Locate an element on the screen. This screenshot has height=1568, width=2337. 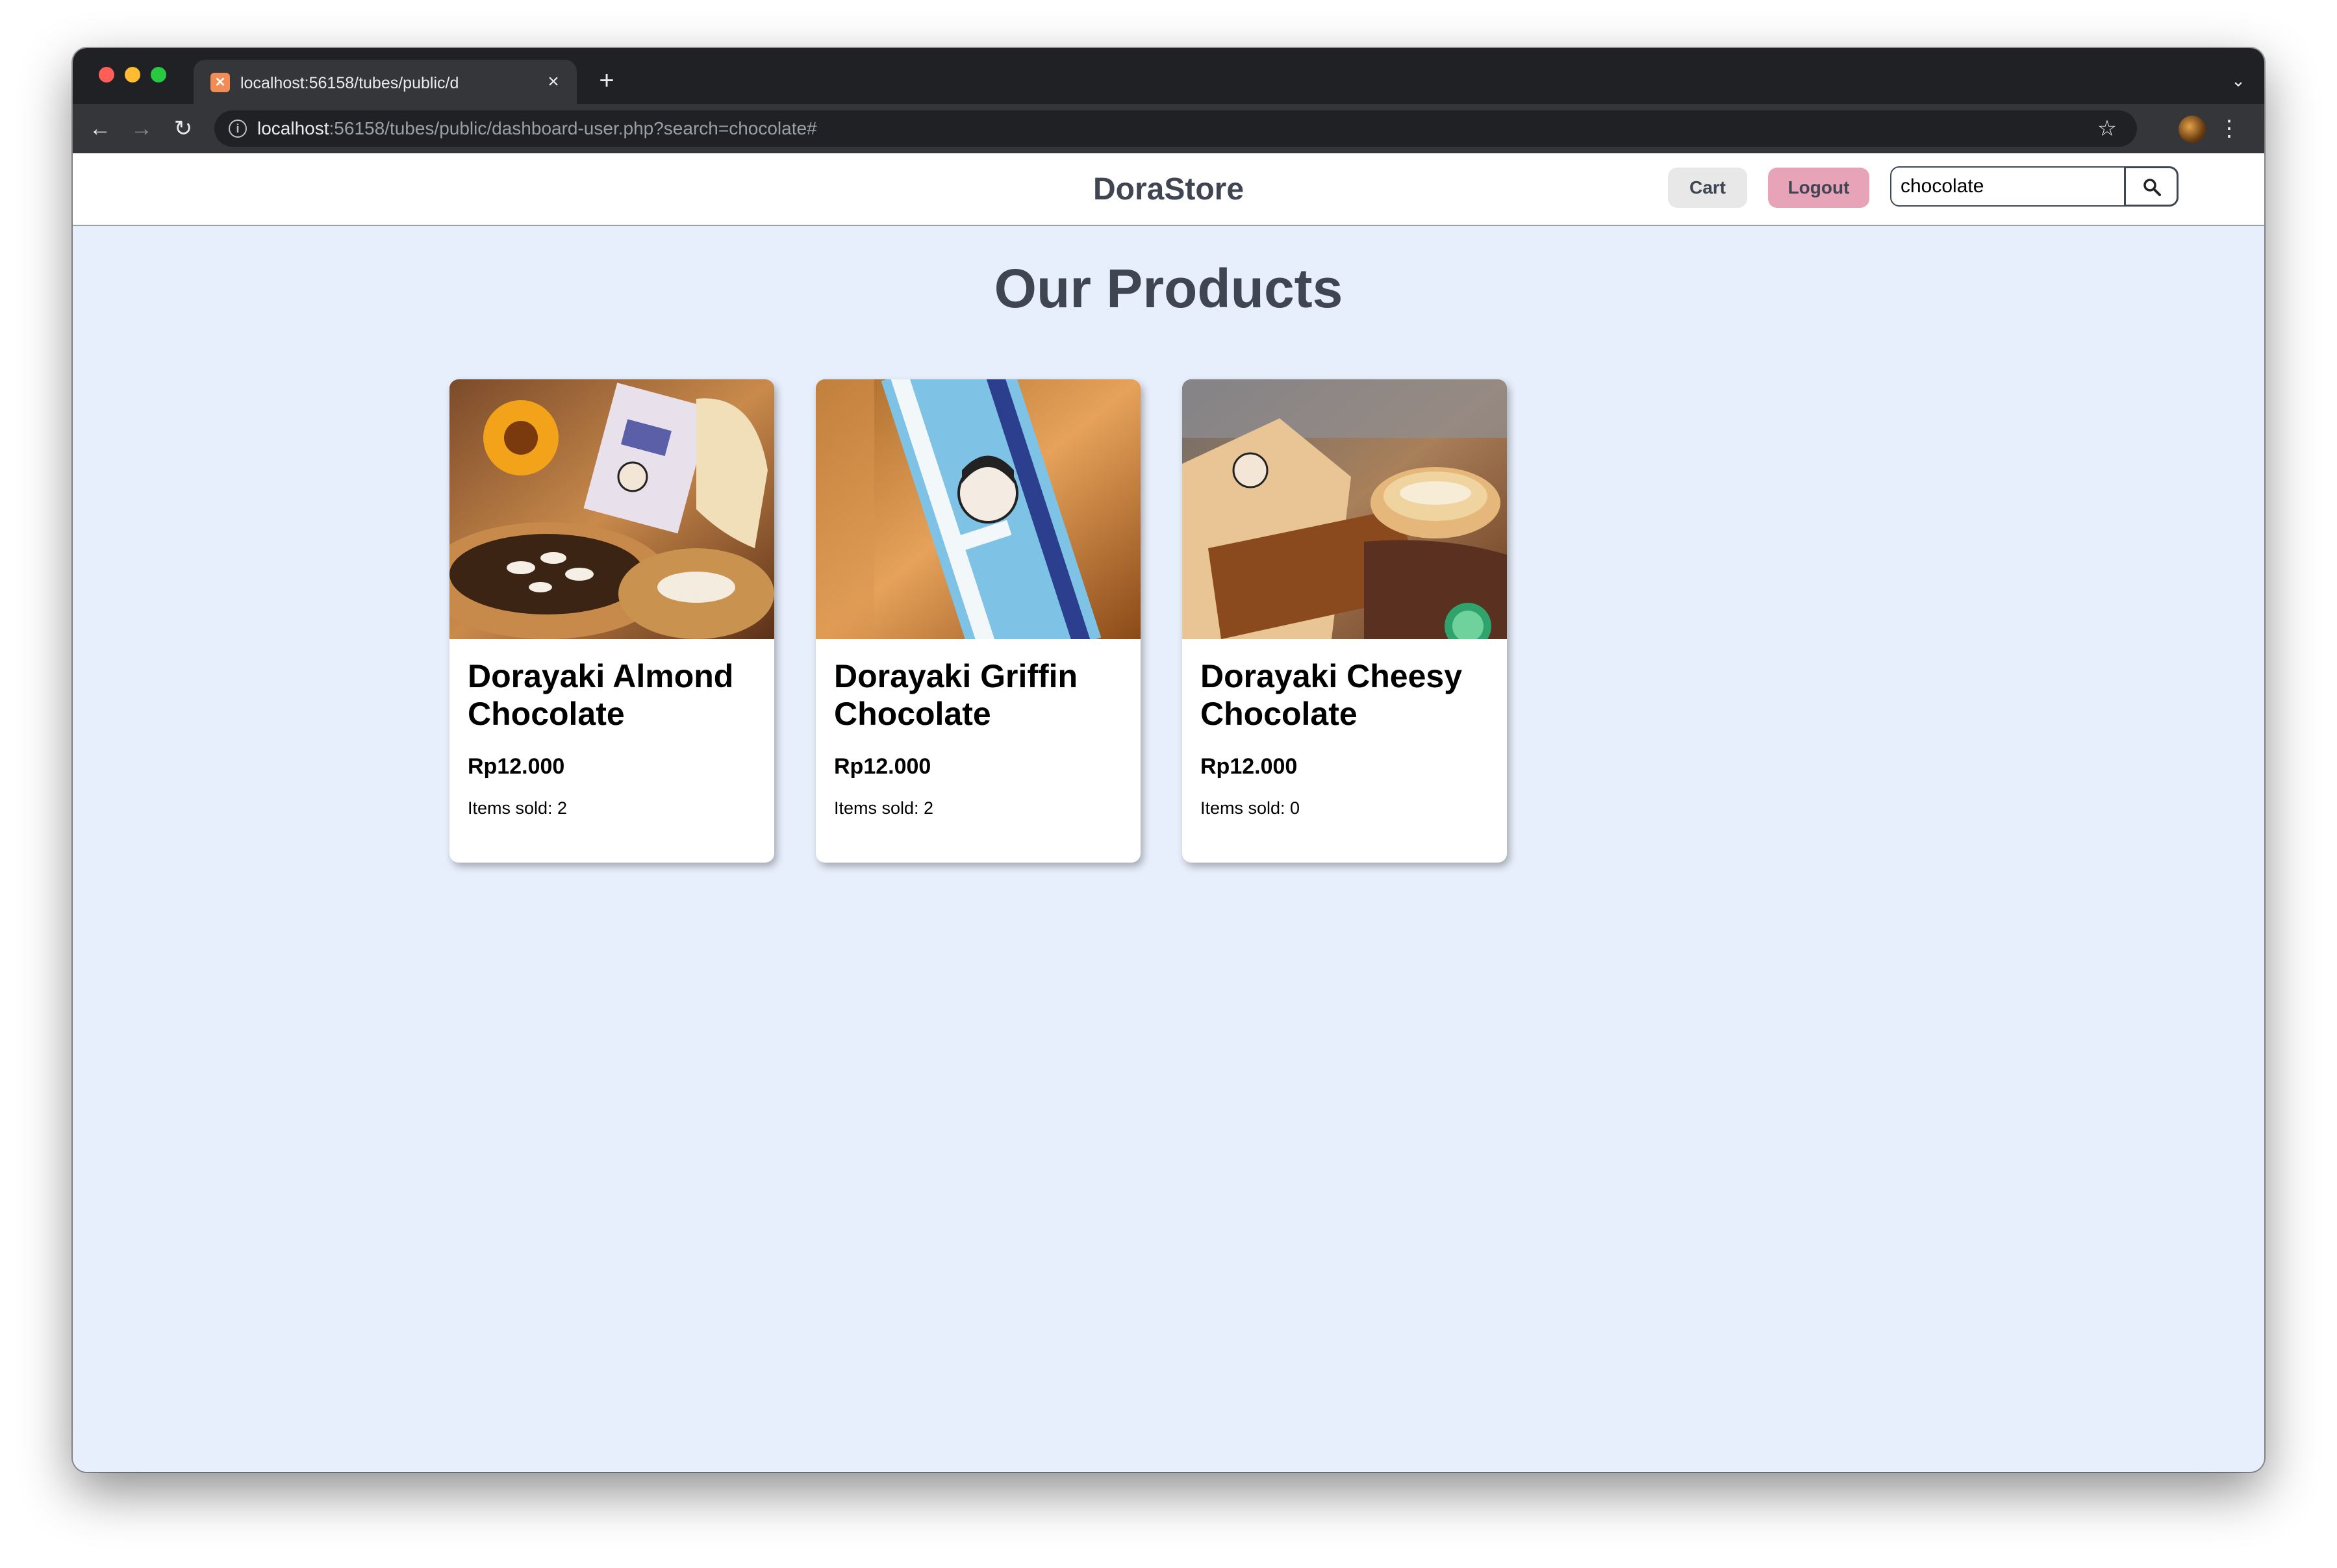
forward-arrow-icon: → is located at coordinates (141, 128).